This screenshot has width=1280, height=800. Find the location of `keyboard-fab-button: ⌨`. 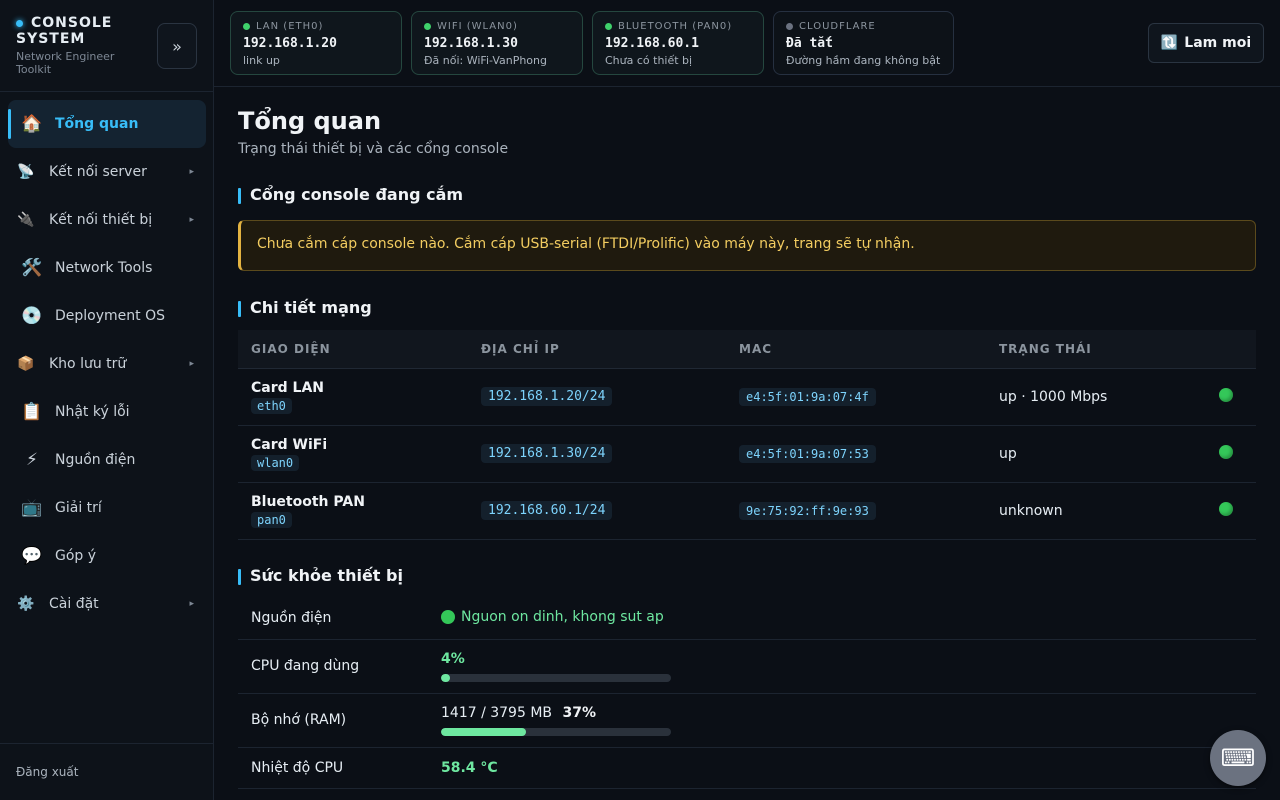

keyboard-fab-button: ⌨ is located at coordinates (1238, 758).